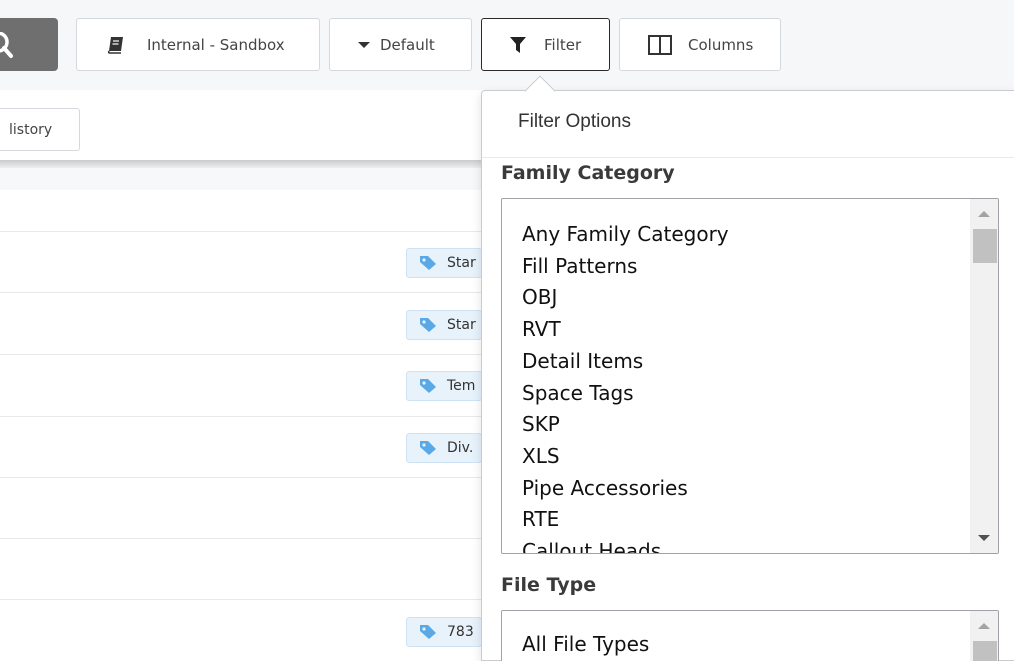  I want to click on book-icon, so click(116, 45).